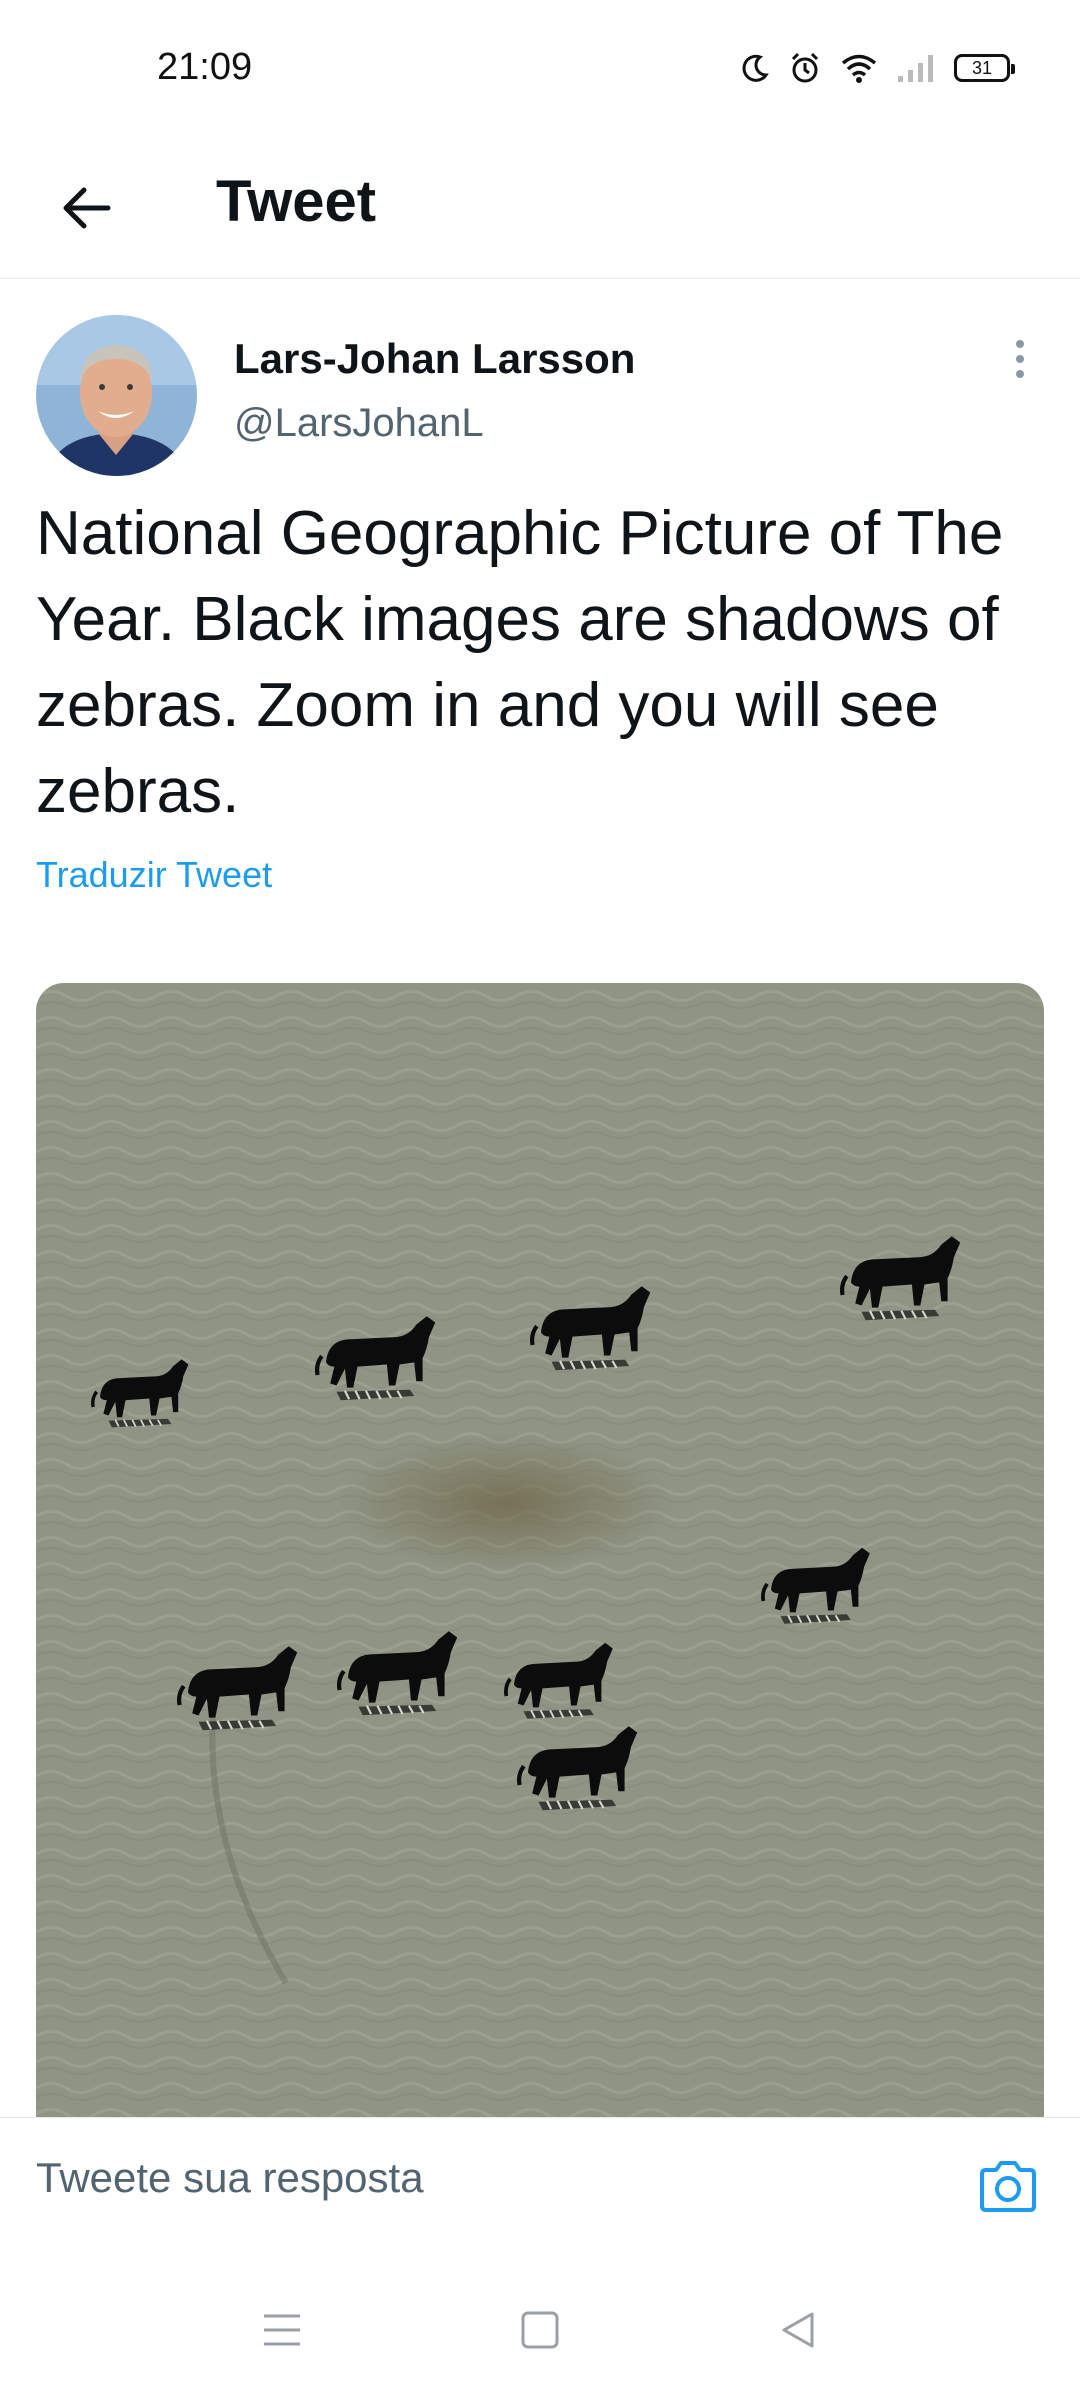  I want to click on back-button, so click(86, 210).